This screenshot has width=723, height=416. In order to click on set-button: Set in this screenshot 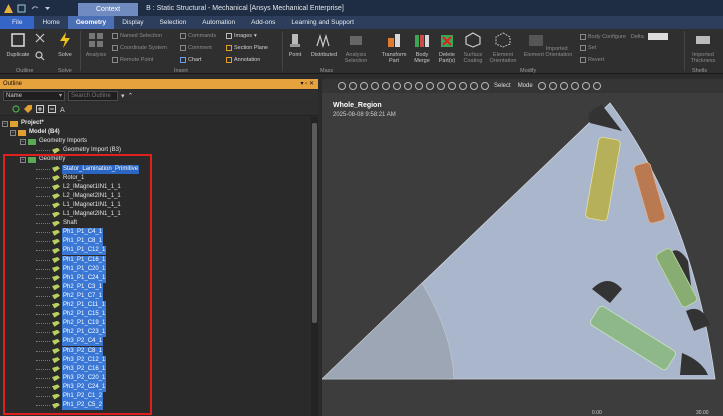, I will do `click(588, 48)`.